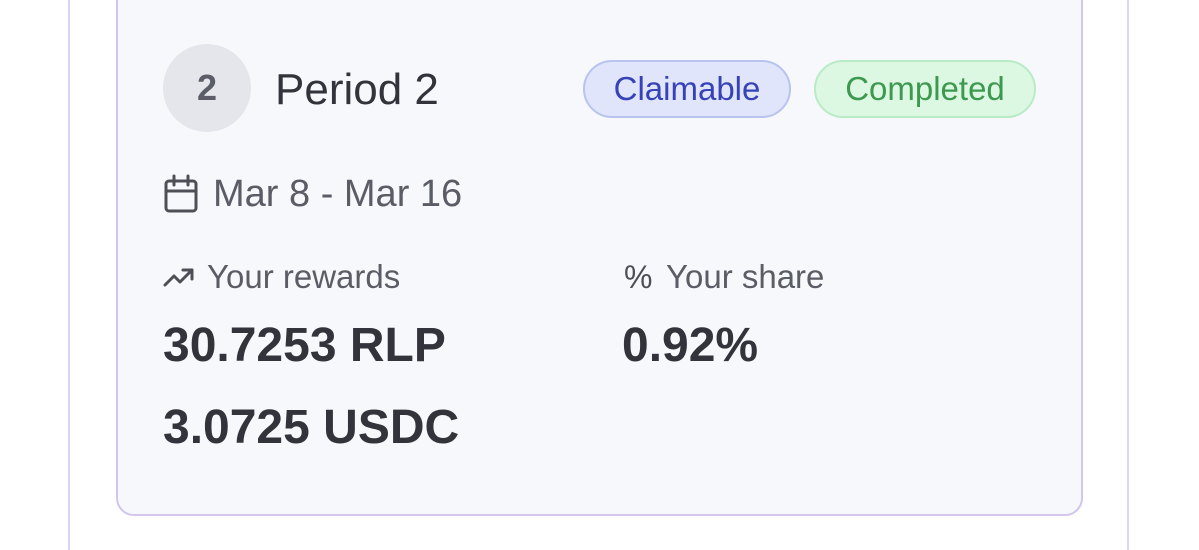 The width and height of the screenshot is (1199, 550). I want to click on rewards-label-row: Your rewards, so click(281, 277).